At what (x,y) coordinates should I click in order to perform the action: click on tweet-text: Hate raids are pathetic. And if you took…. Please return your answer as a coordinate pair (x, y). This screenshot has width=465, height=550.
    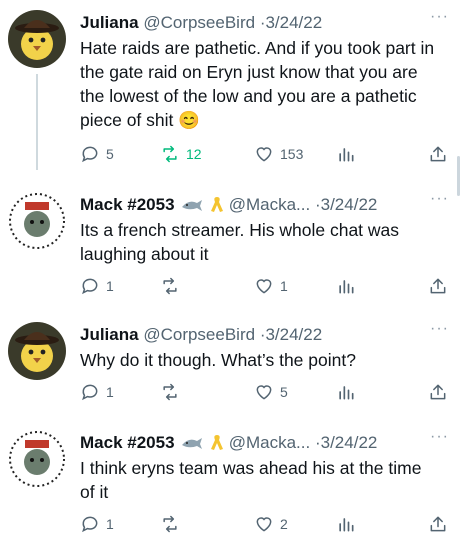
    Looking at the image, I should click on (257, 84).